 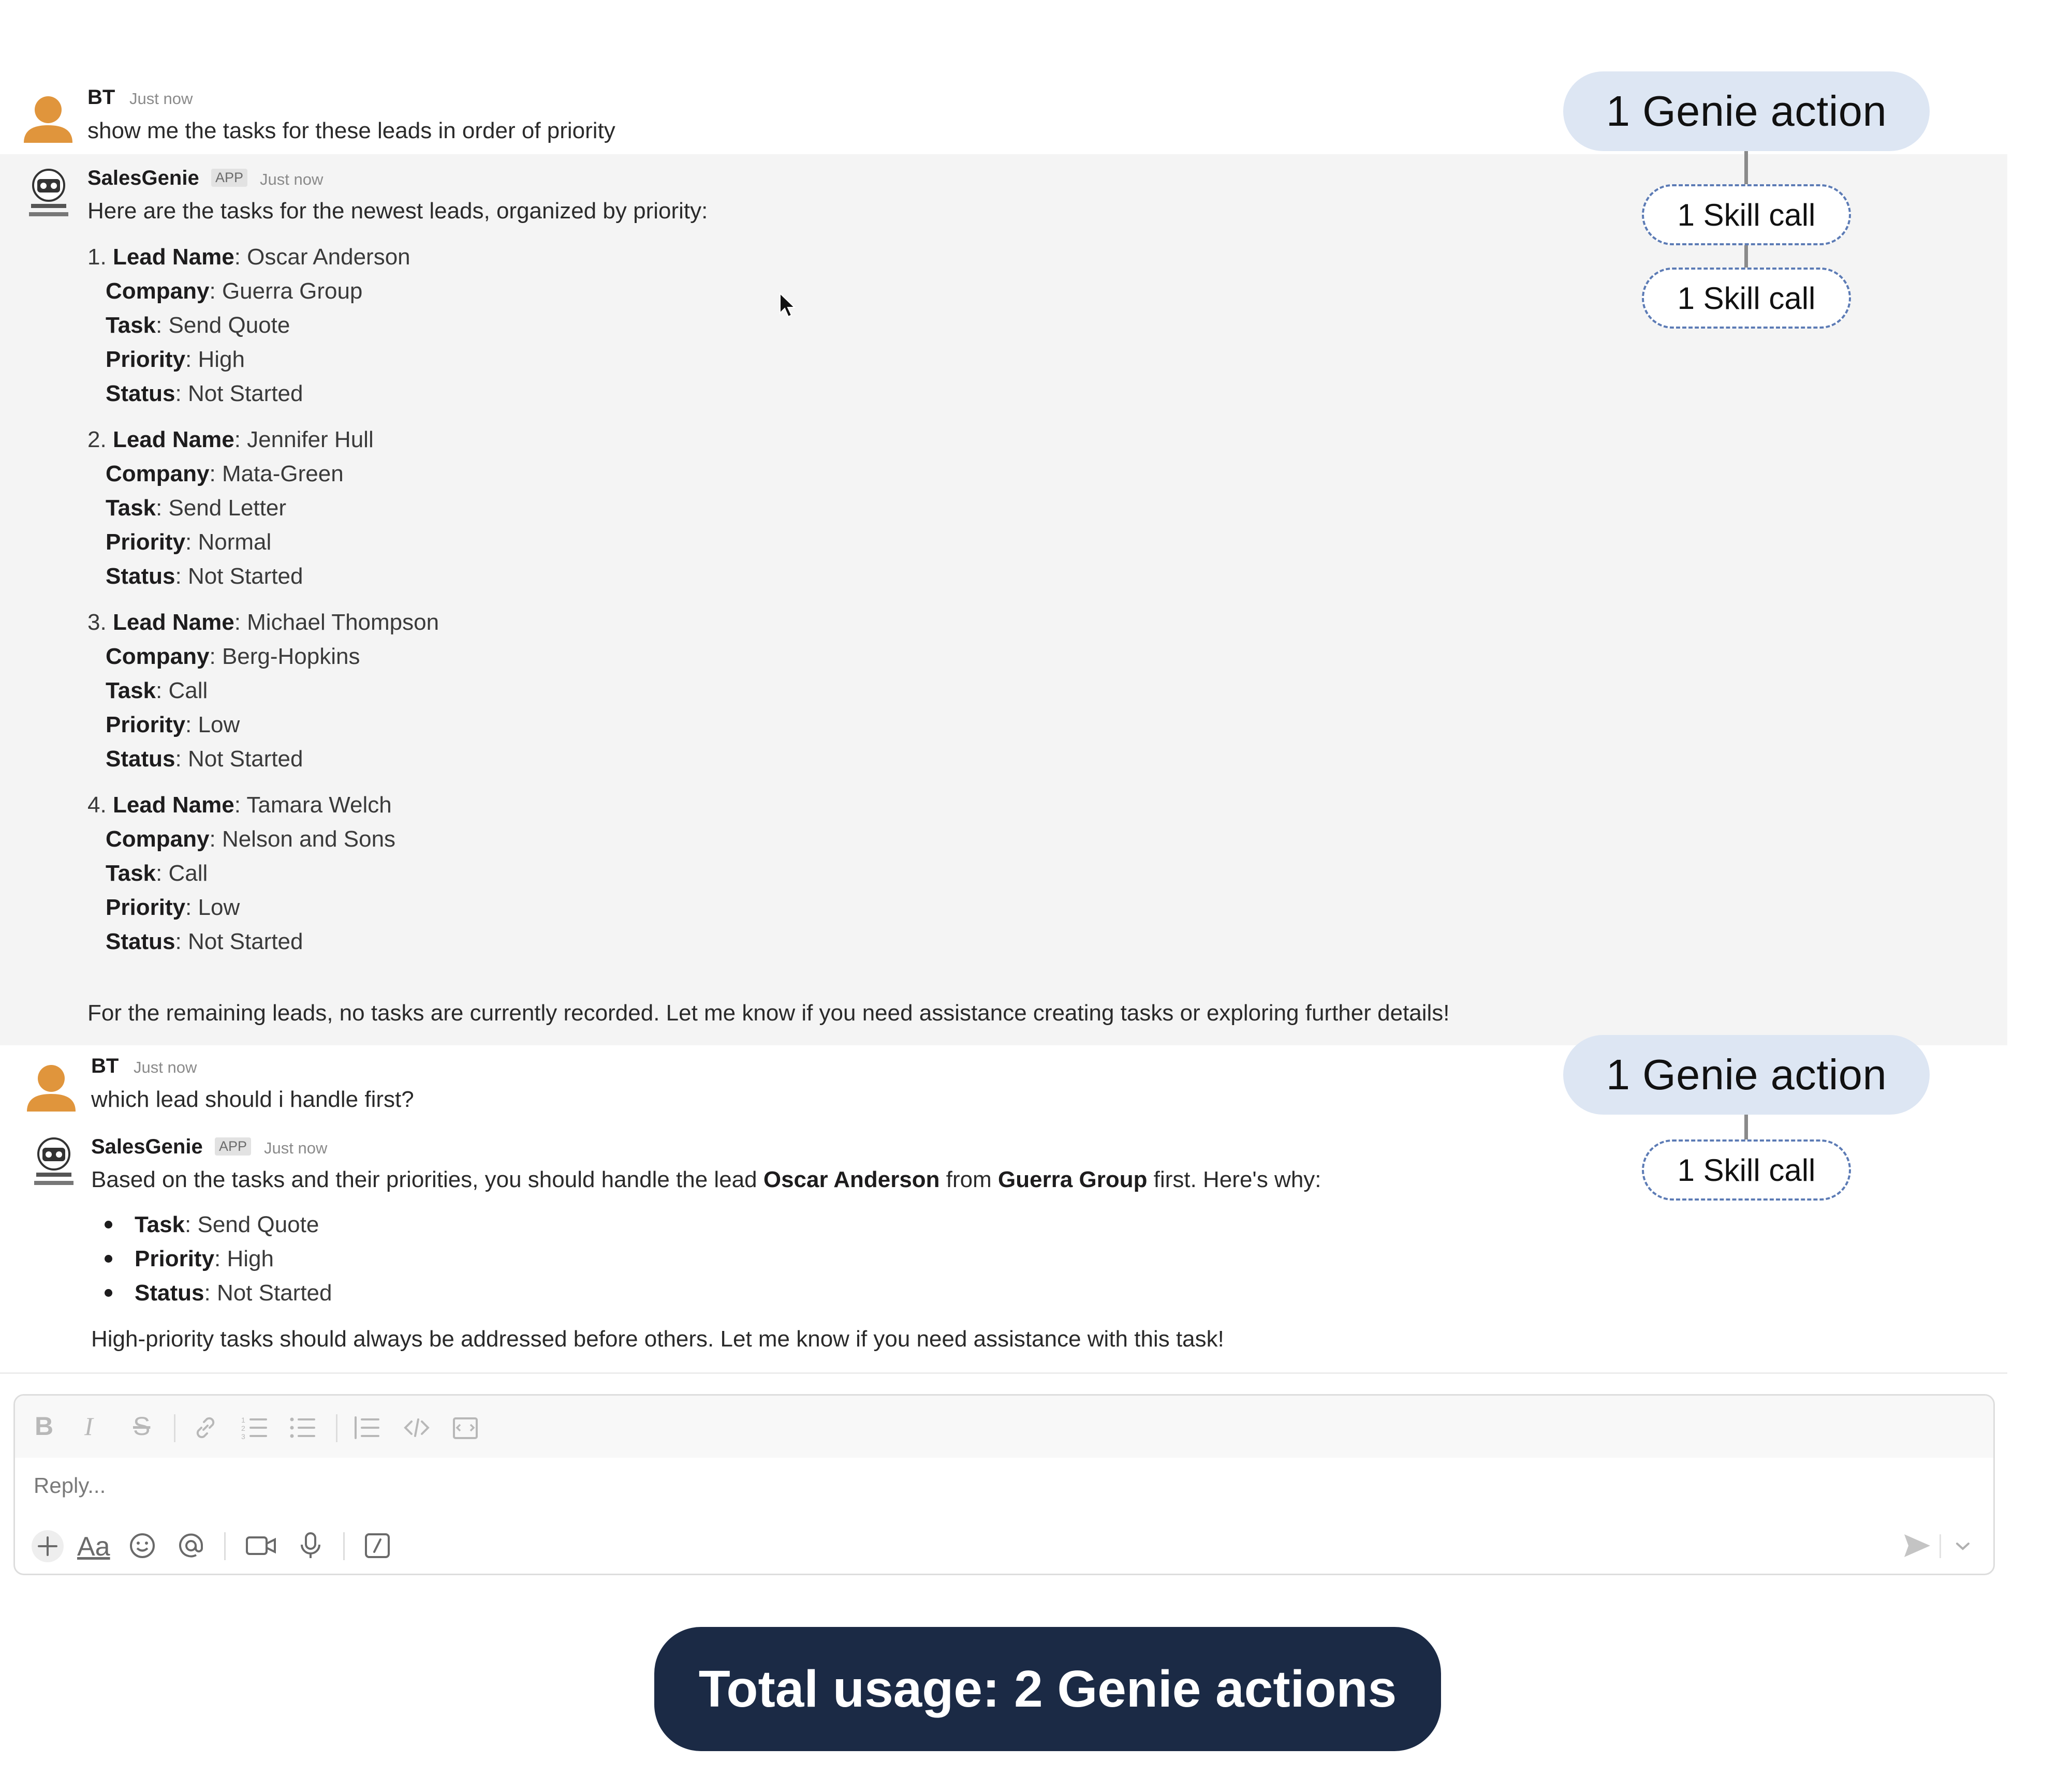 I want to click on video-icon, so click(x=261, y=1545).